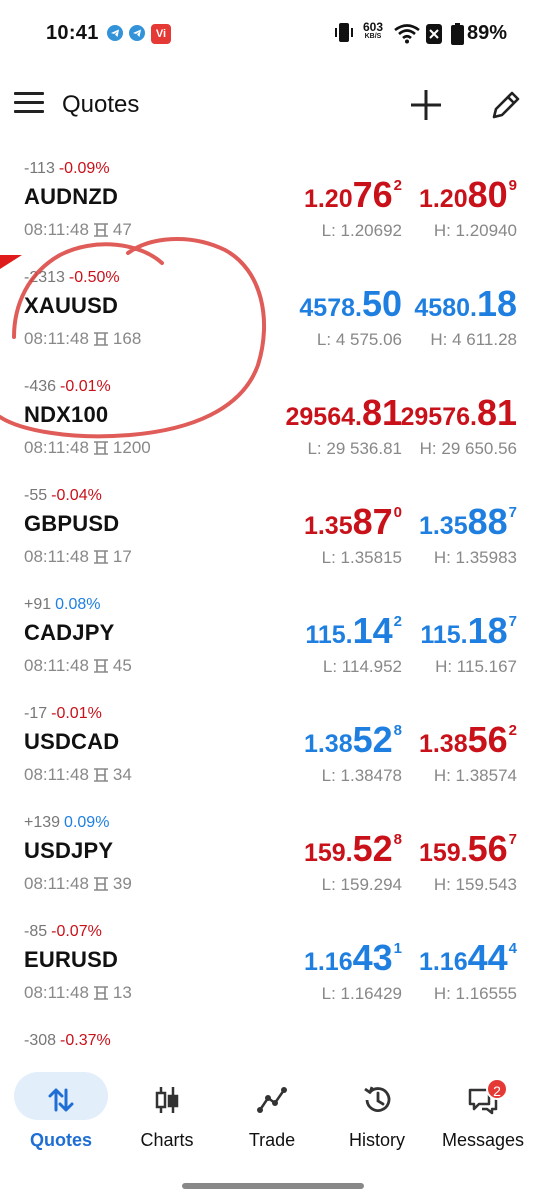  I want to click on bid-price: 1.20762, so click(353, 195).